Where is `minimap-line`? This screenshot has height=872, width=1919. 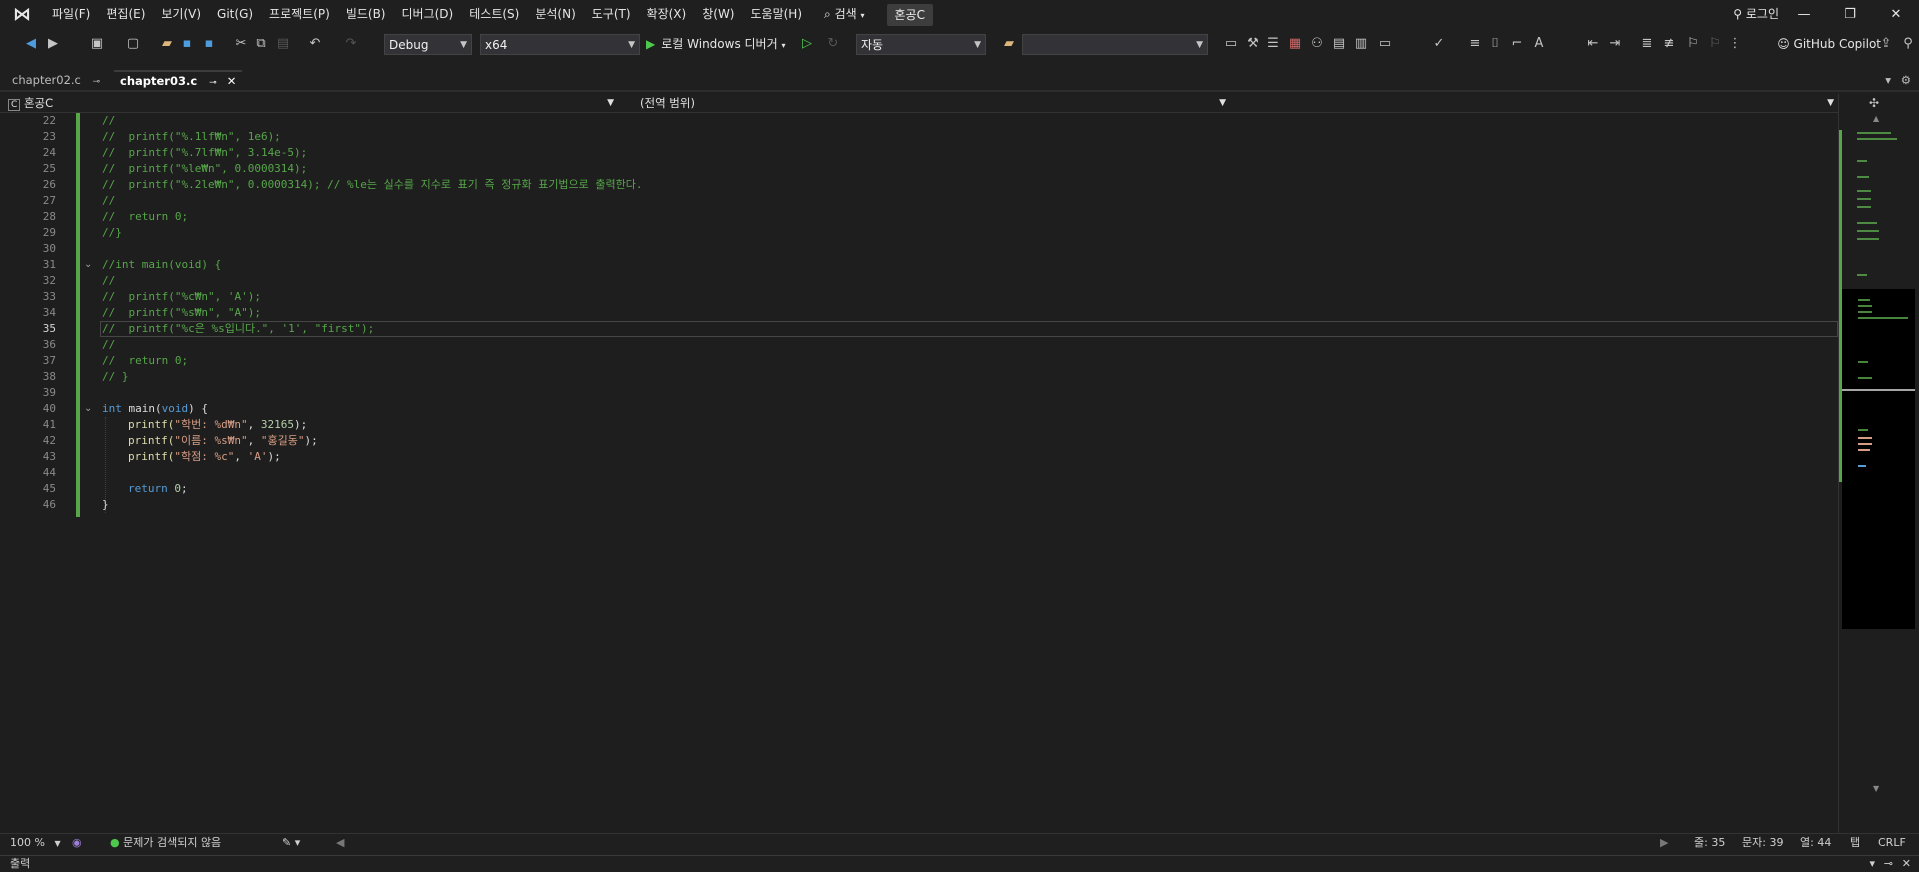 minimap-line is located at coordinates (1865, 306).